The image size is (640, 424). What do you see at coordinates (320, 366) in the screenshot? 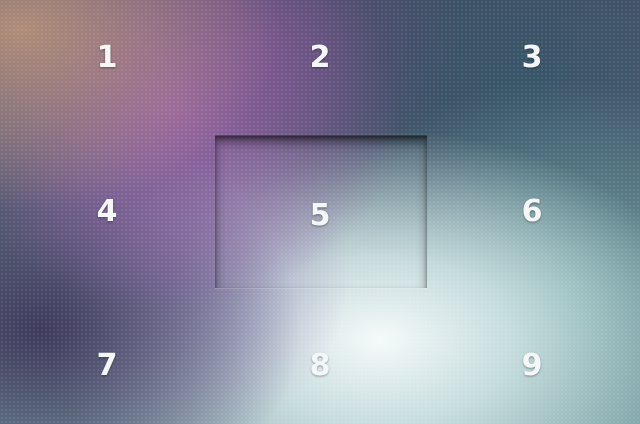
I see `grid-cell-8-label: 8` at bounding box center [320, 366].